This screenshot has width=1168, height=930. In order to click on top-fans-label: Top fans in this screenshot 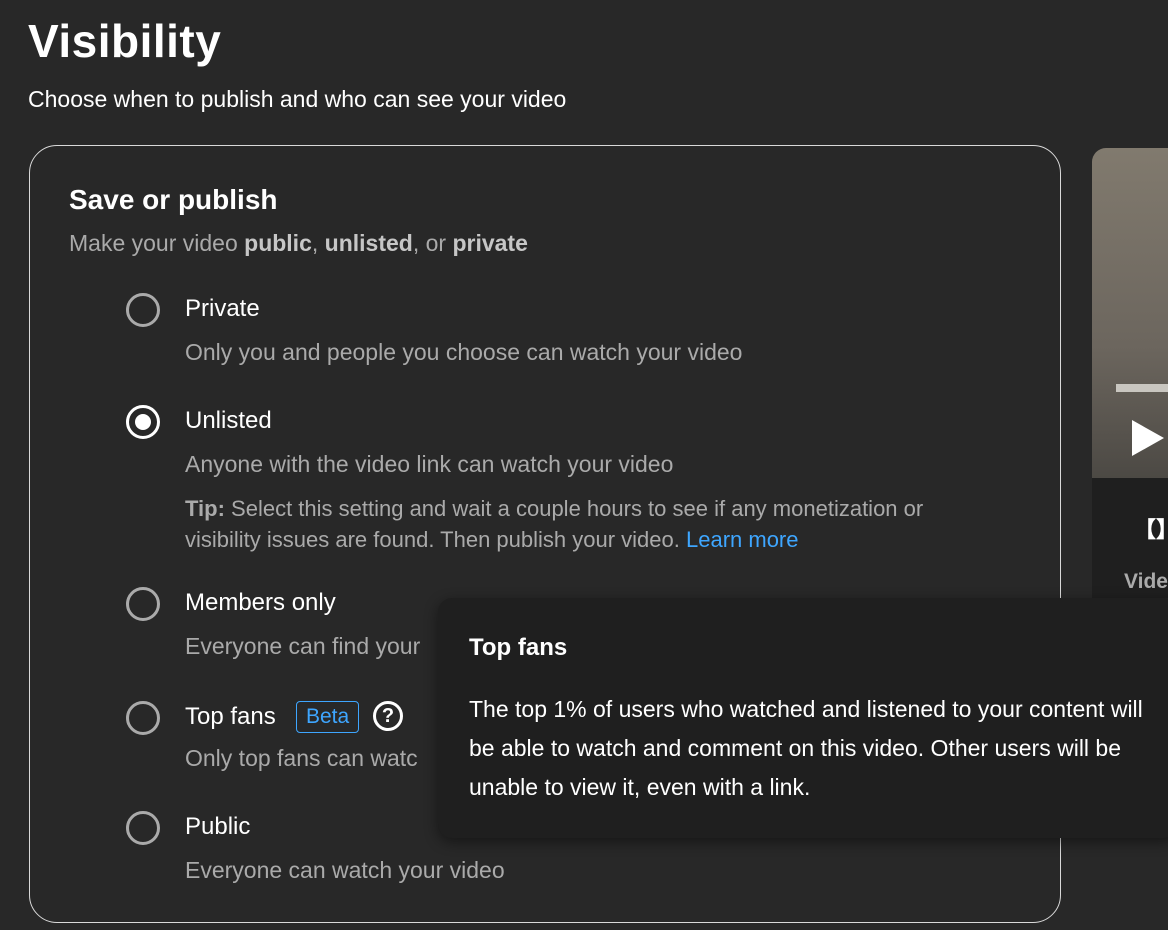, I will do `click(230, 717)`.